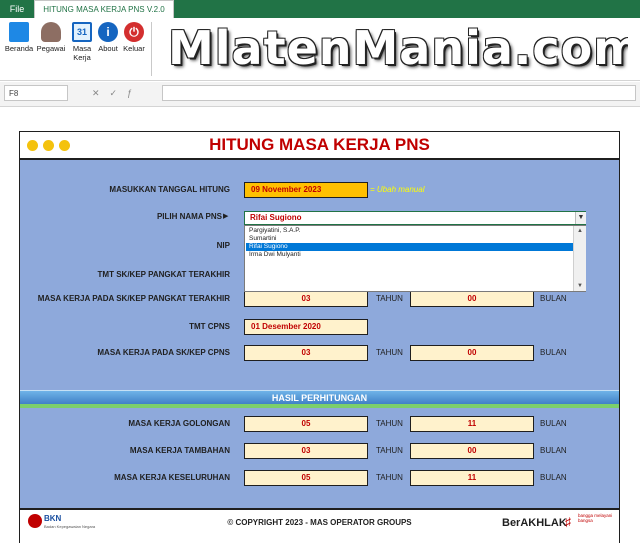 The width and height of the screenshot is (640, 549). What do you see at coordinates (399, 93) in the screenshot?
I see `formula-input` at bounding box center [399, 93].